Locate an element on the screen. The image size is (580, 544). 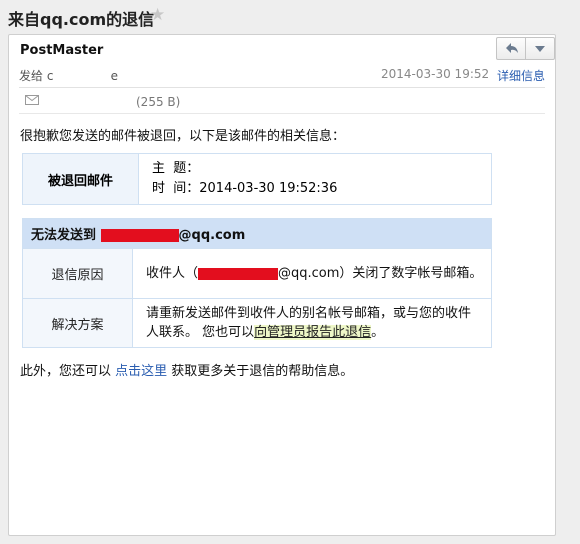
action-button-group is located at coordinates (525, 48).